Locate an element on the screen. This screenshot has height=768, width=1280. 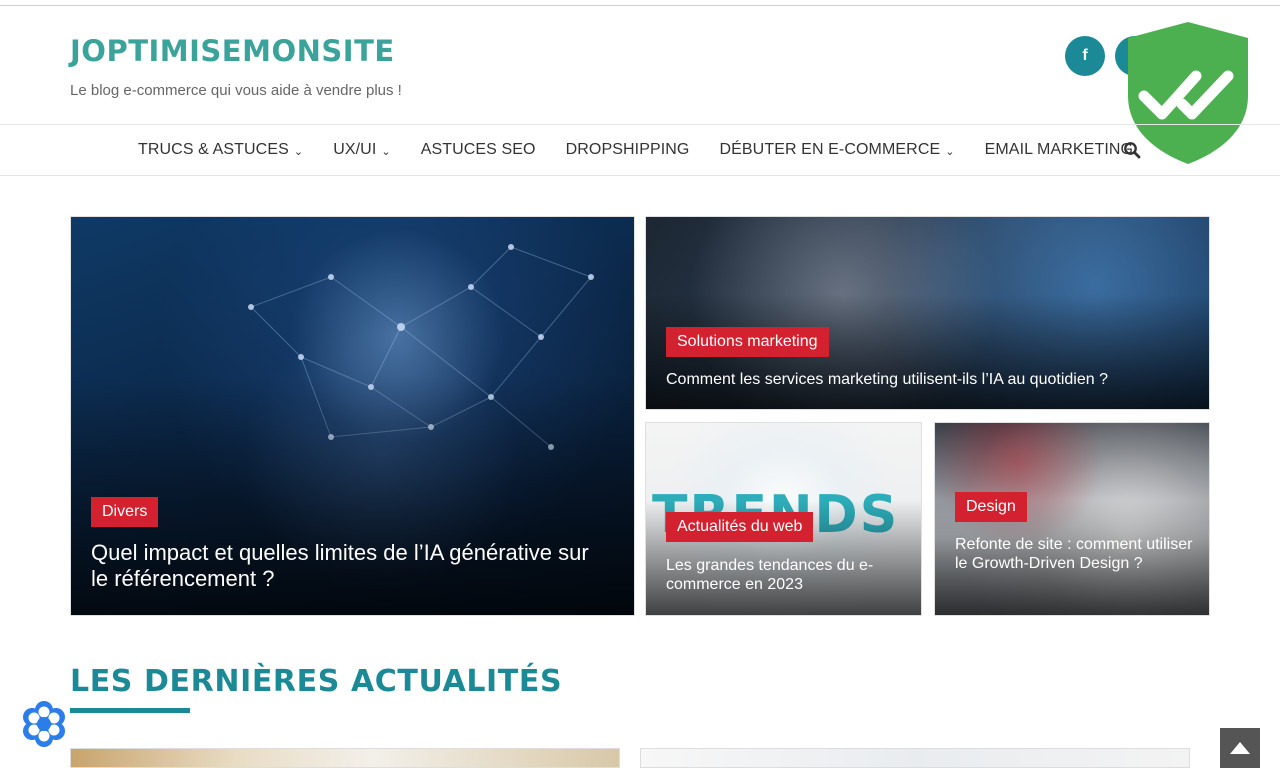
category-tag: Solutions marketing is located at coordinates (747, 342).